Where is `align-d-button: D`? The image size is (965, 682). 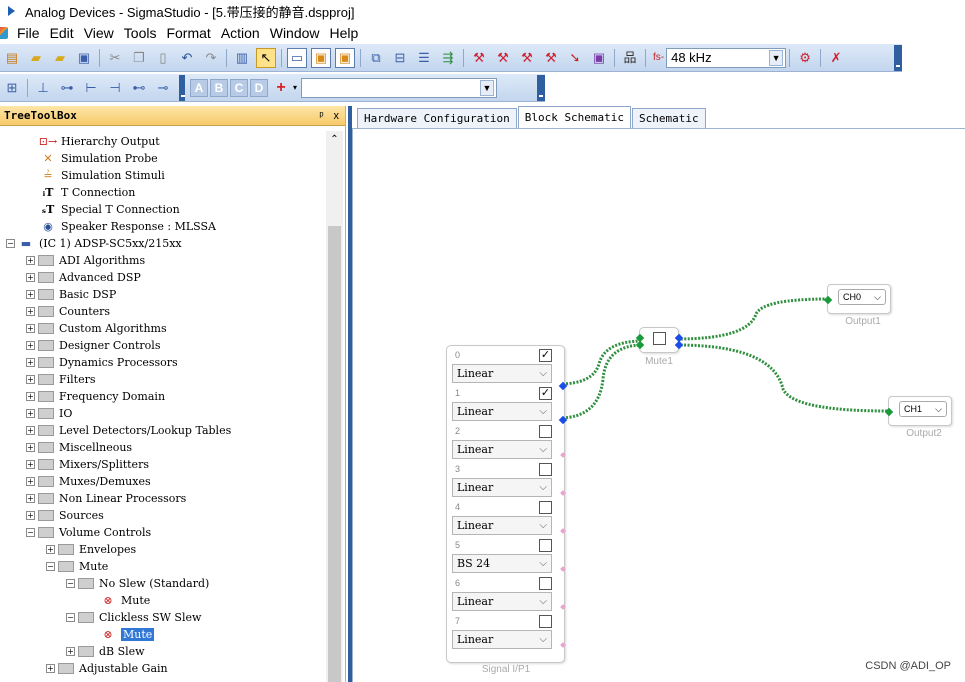
align-d-button: D is located at coordinates (259, 87).